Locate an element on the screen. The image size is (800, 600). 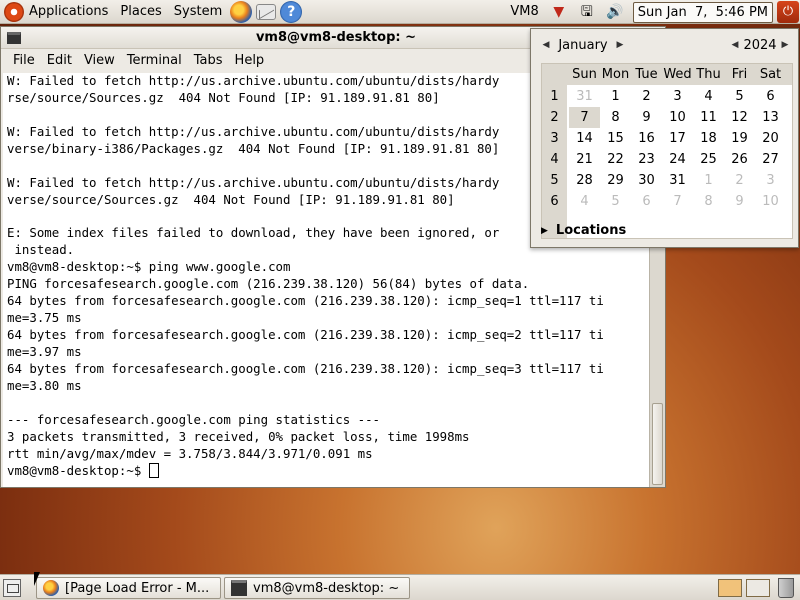
calendar-day: 15 is located at coordinates (615, 138).